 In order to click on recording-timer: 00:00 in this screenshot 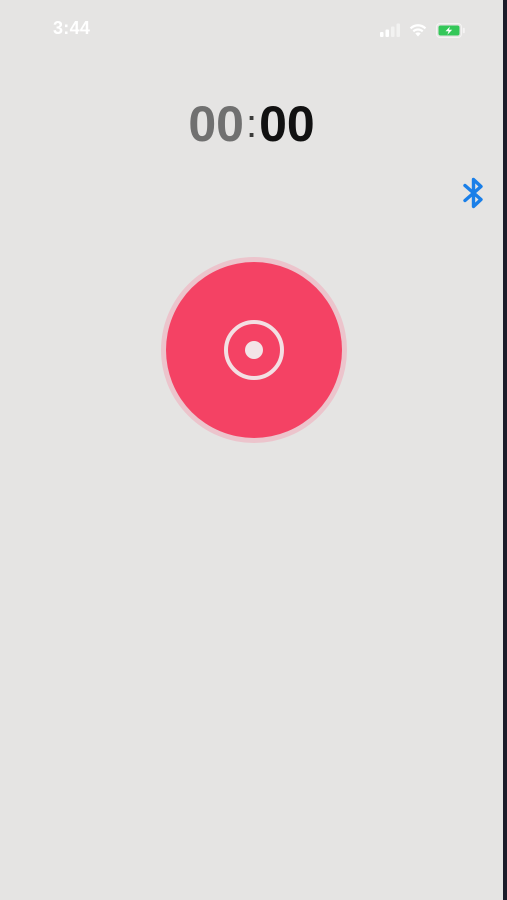, I will do `click(251, 126)`.